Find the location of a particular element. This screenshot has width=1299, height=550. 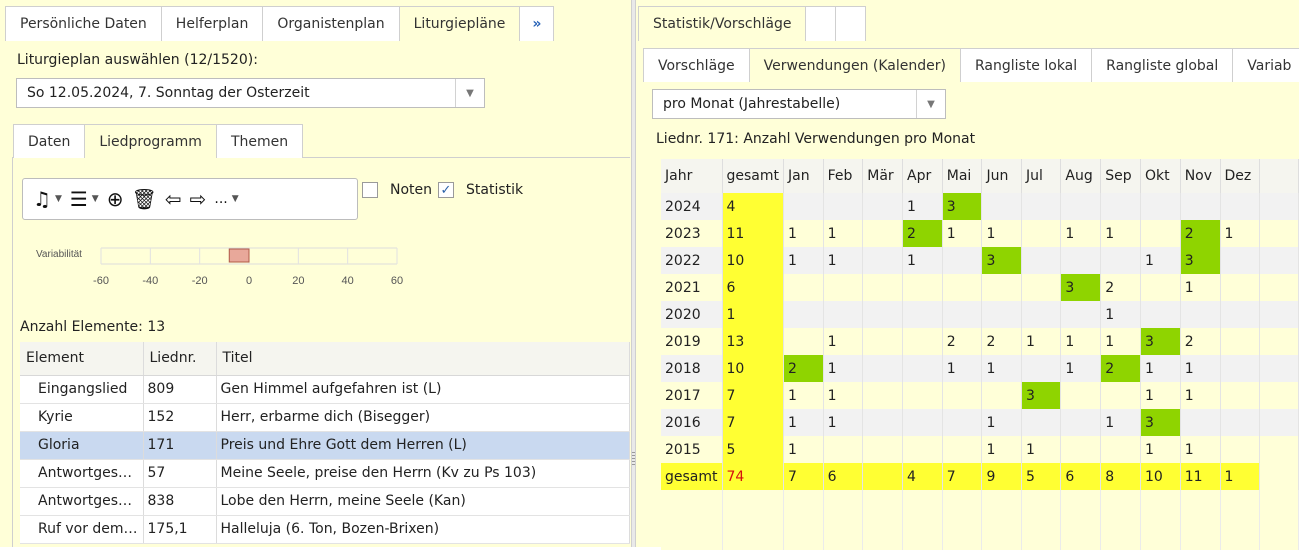

add-element-button: ⊕ is located at coordinates (115, 199).